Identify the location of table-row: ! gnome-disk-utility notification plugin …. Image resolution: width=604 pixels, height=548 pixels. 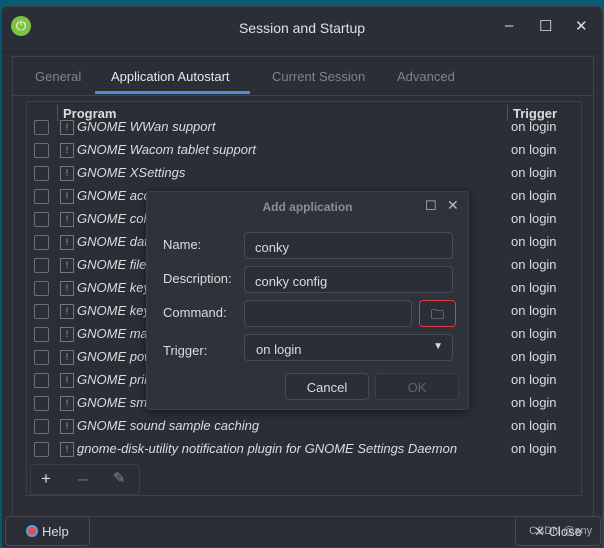
(304, 449).